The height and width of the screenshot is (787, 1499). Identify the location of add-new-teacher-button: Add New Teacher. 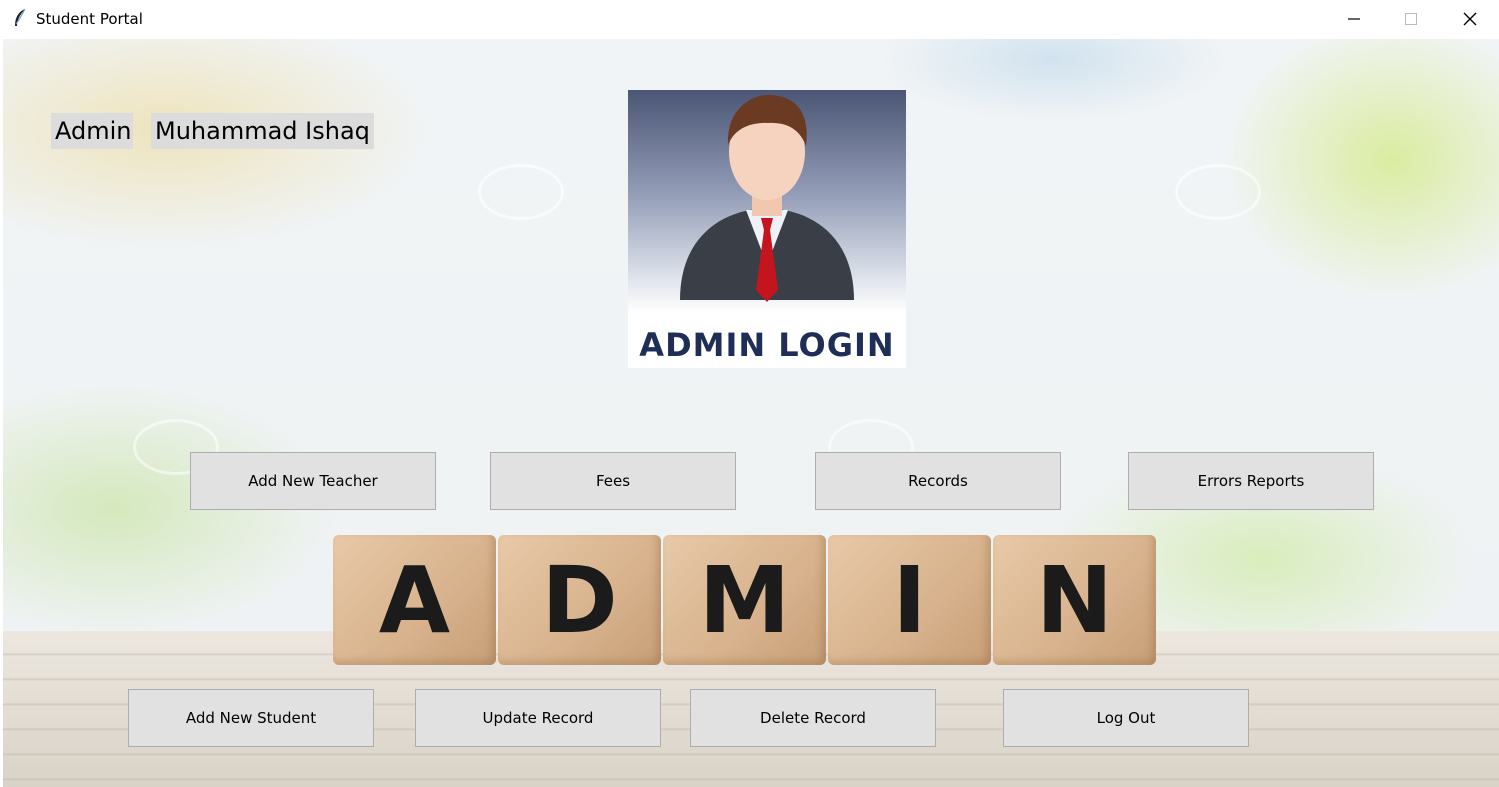
(313, 481).